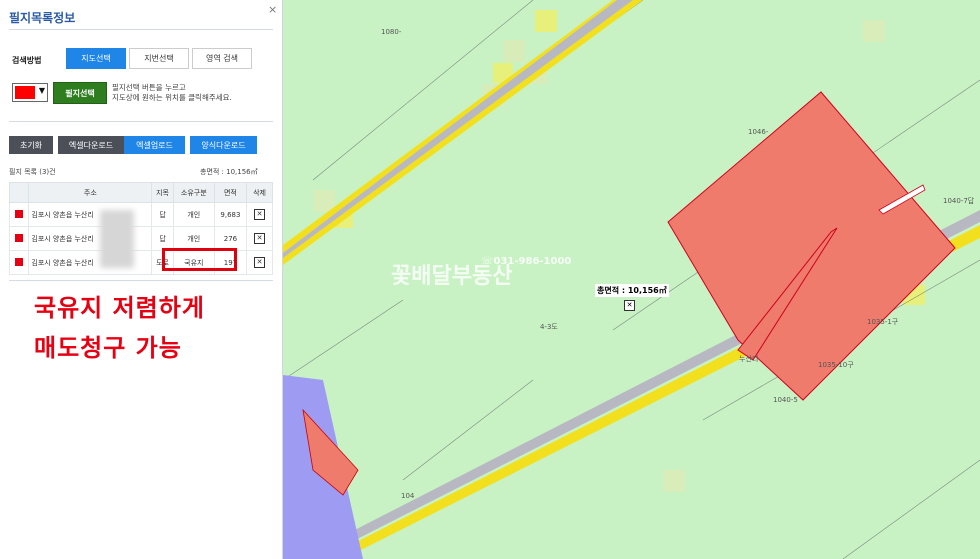 The width and height of the screenshot is (980, 559). Describe the element at coordinates (91, 145) in the screenshot. I see `excel-download-button: 엑셀다운로드` at that location.